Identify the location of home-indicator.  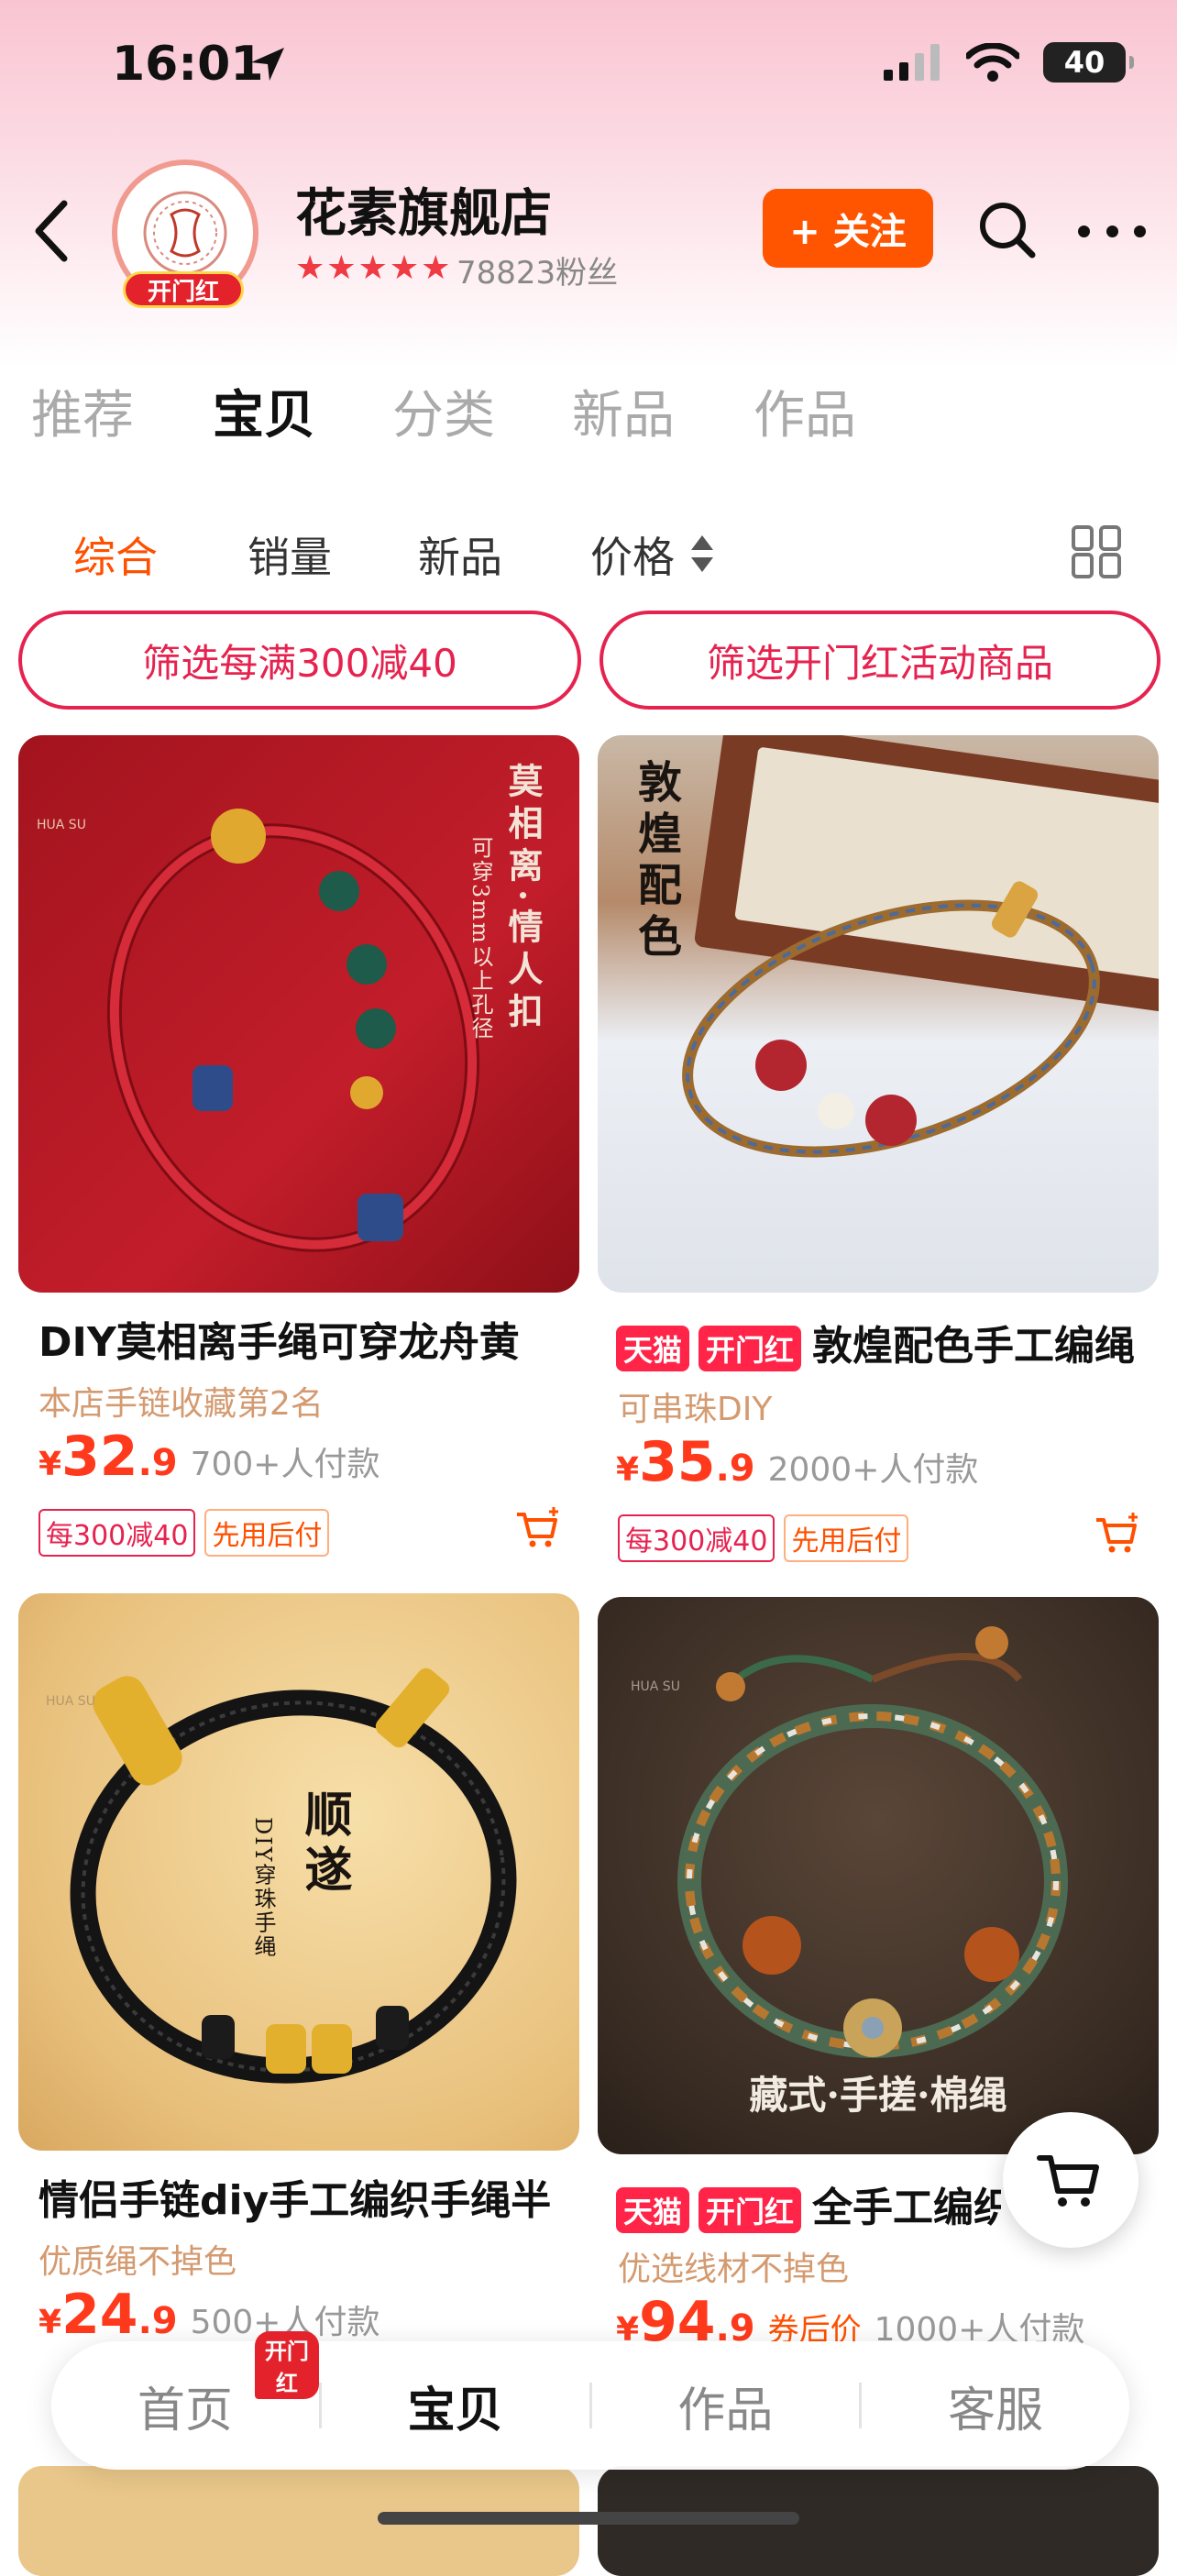
(588, 2518).